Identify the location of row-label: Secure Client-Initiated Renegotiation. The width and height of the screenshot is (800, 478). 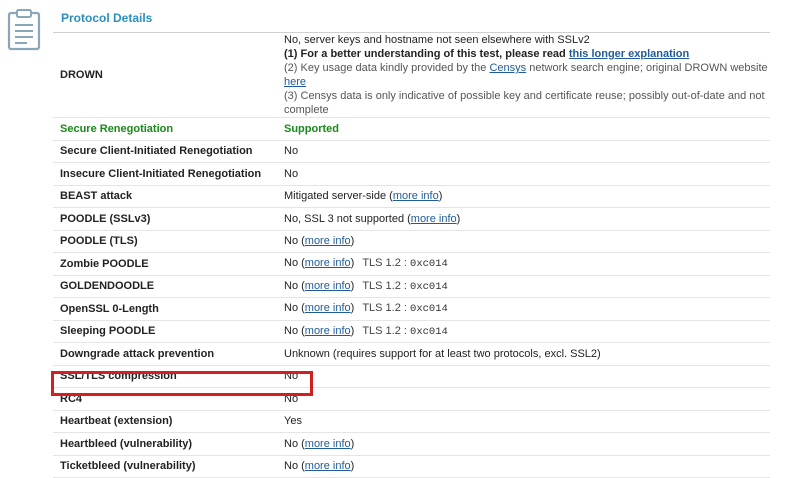
(165, 151).